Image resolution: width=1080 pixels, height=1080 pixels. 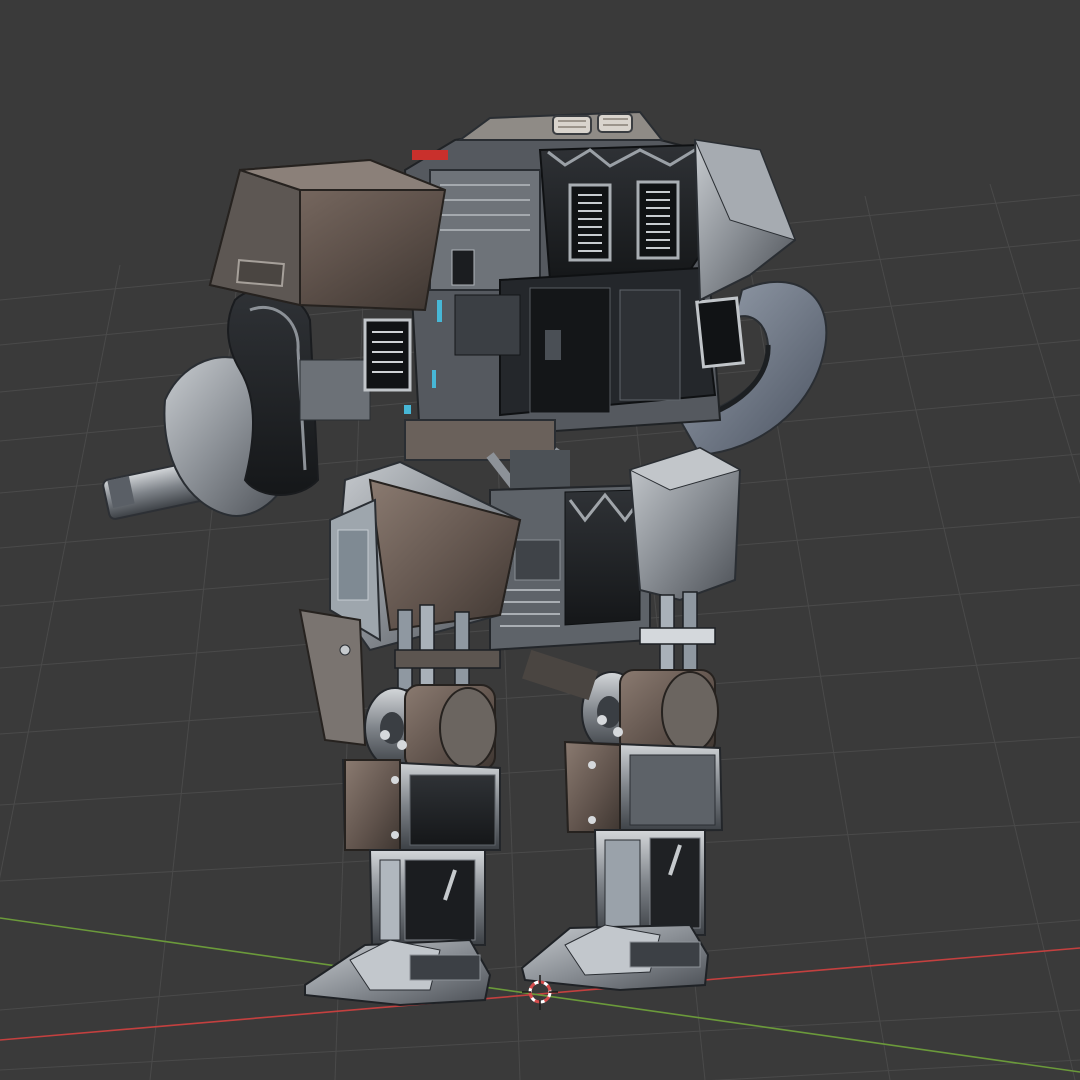 What do you see at coordinates (572, 125) in the screenshot?
I see `head-lamp-left` at bounding box center [572, 125].